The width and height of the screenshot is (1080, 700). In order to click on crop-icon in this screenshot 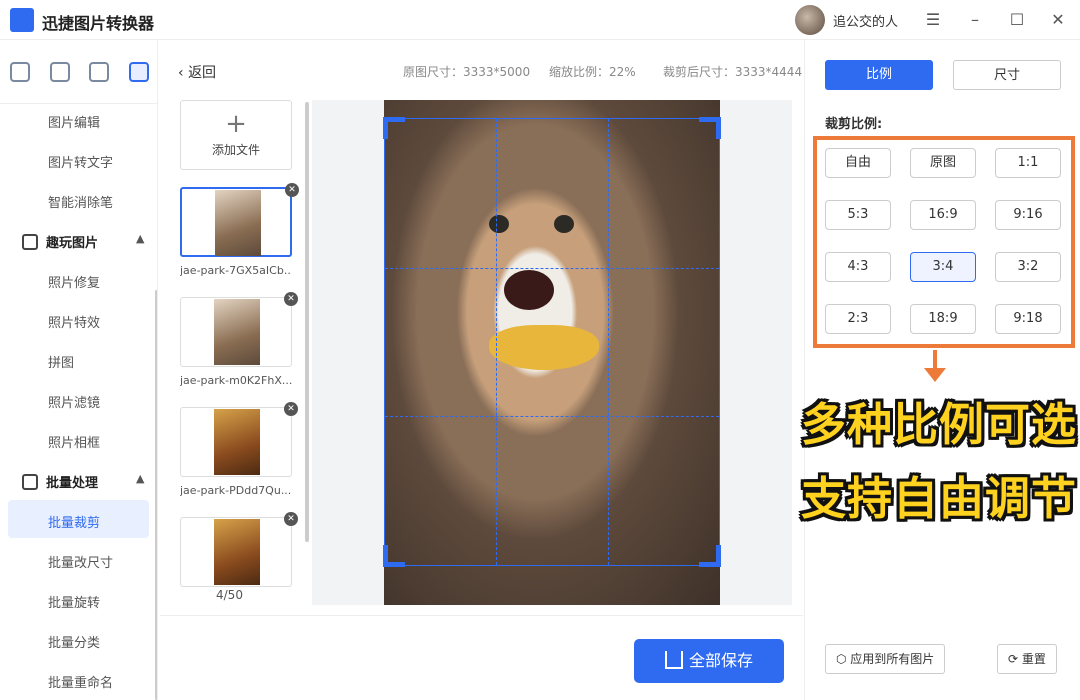, I will do `click(60, 72)`.